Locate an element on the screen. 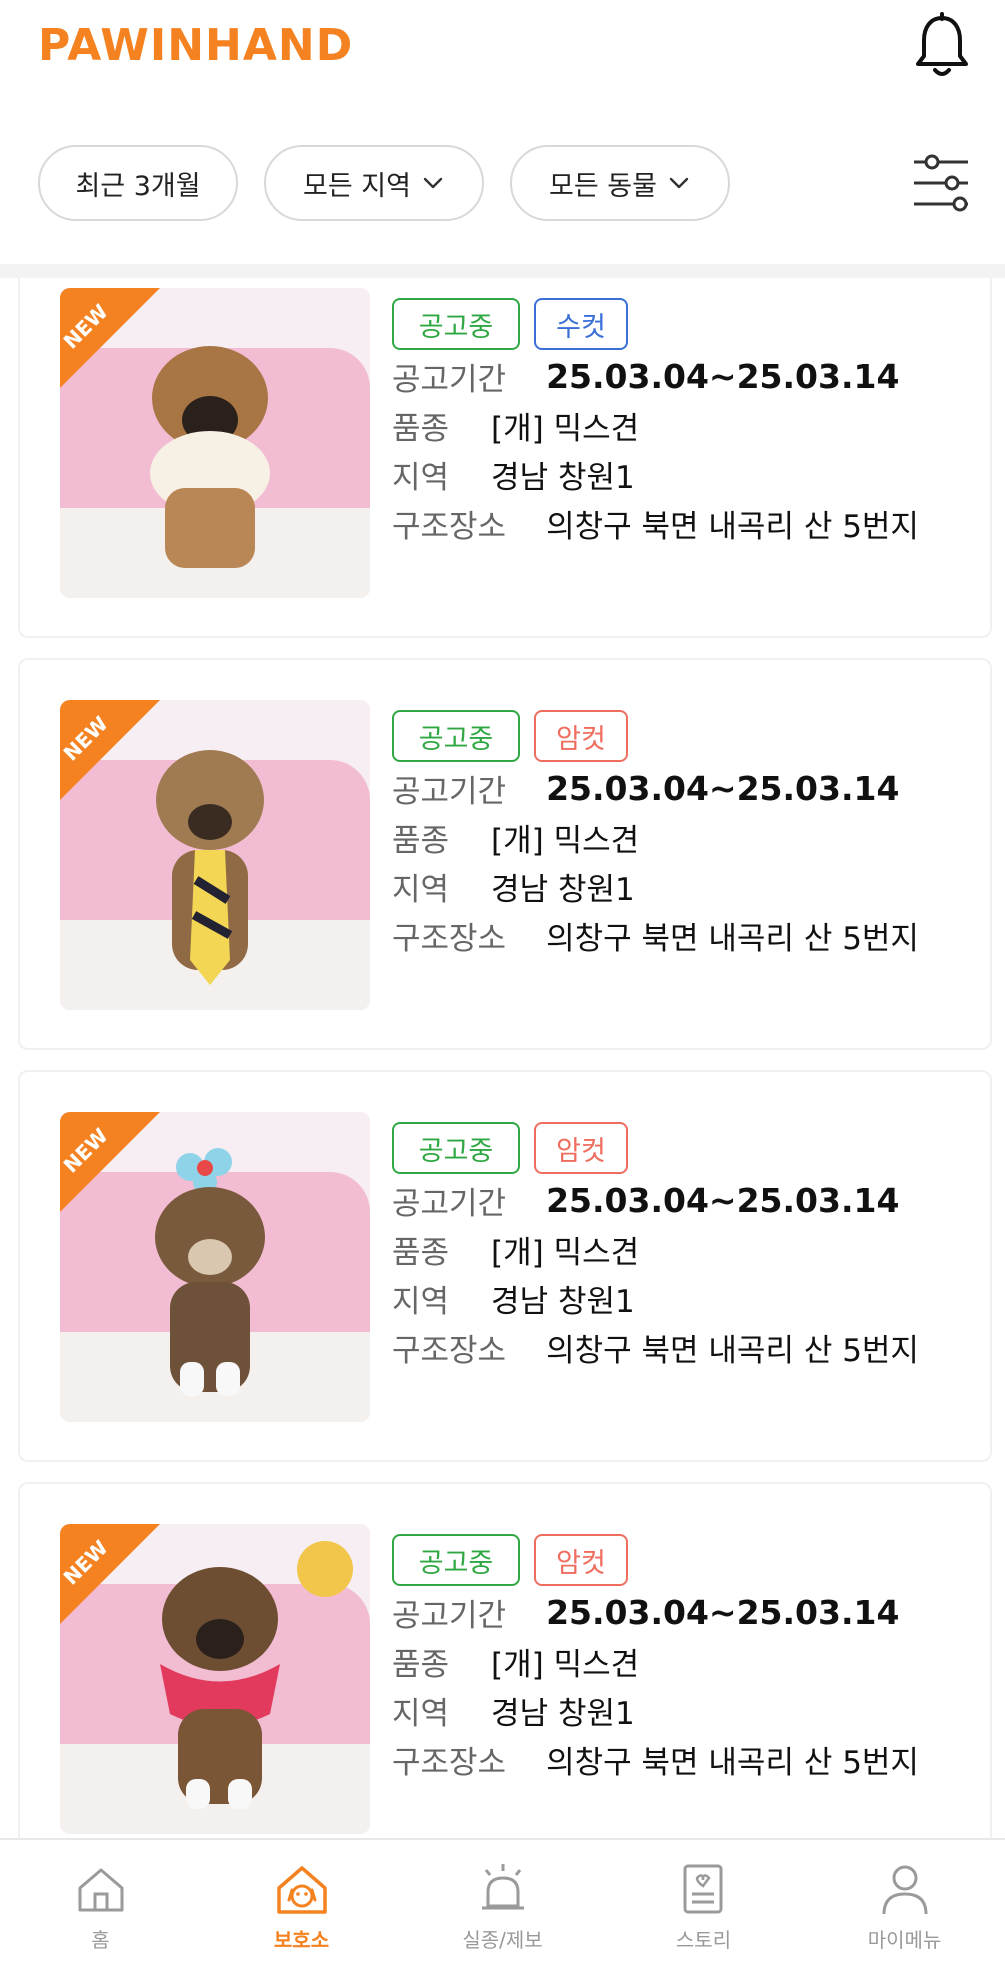  filter-bar: 최근 3개월 모든 지역 모든 동물 is located at coordinates (384, 183).